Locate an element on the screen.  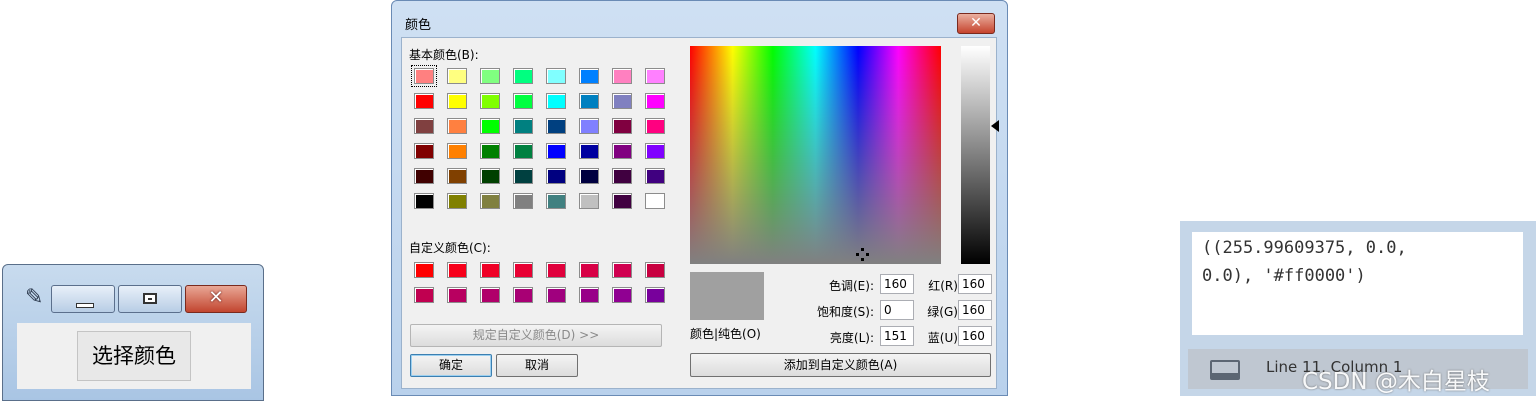
hue-field: 160 is located at coordinates (897, 284).